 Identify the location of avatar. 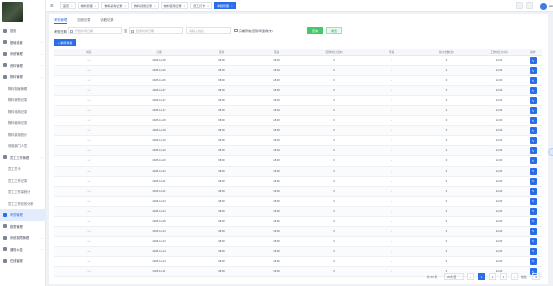
(543, 6).